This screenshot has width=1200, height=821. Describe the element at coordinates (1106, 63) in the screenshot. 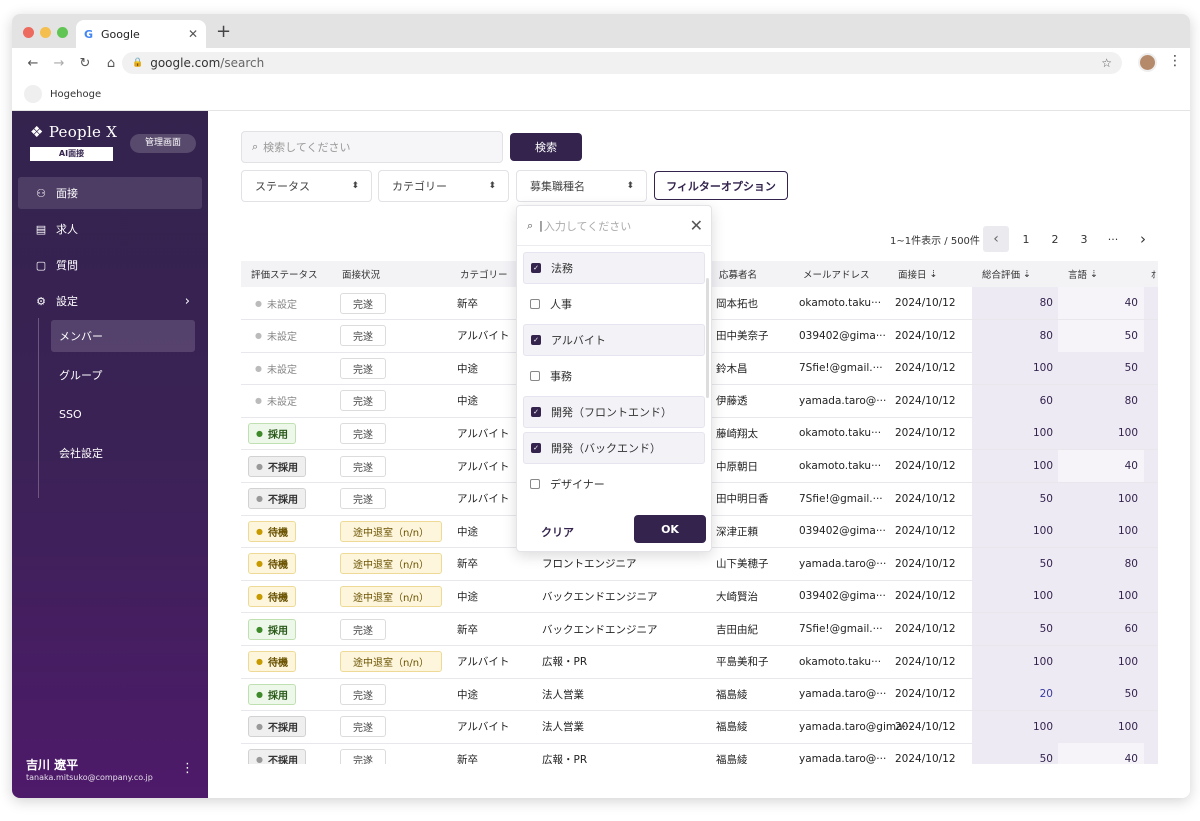

I see `bookmark-star-icon: ☆` at that location.